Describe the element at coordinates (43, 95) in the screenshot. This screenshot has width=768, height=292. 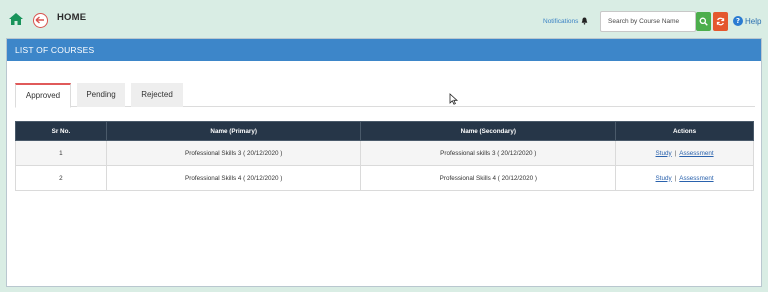
I see `tab-approved: Approved` at that location.